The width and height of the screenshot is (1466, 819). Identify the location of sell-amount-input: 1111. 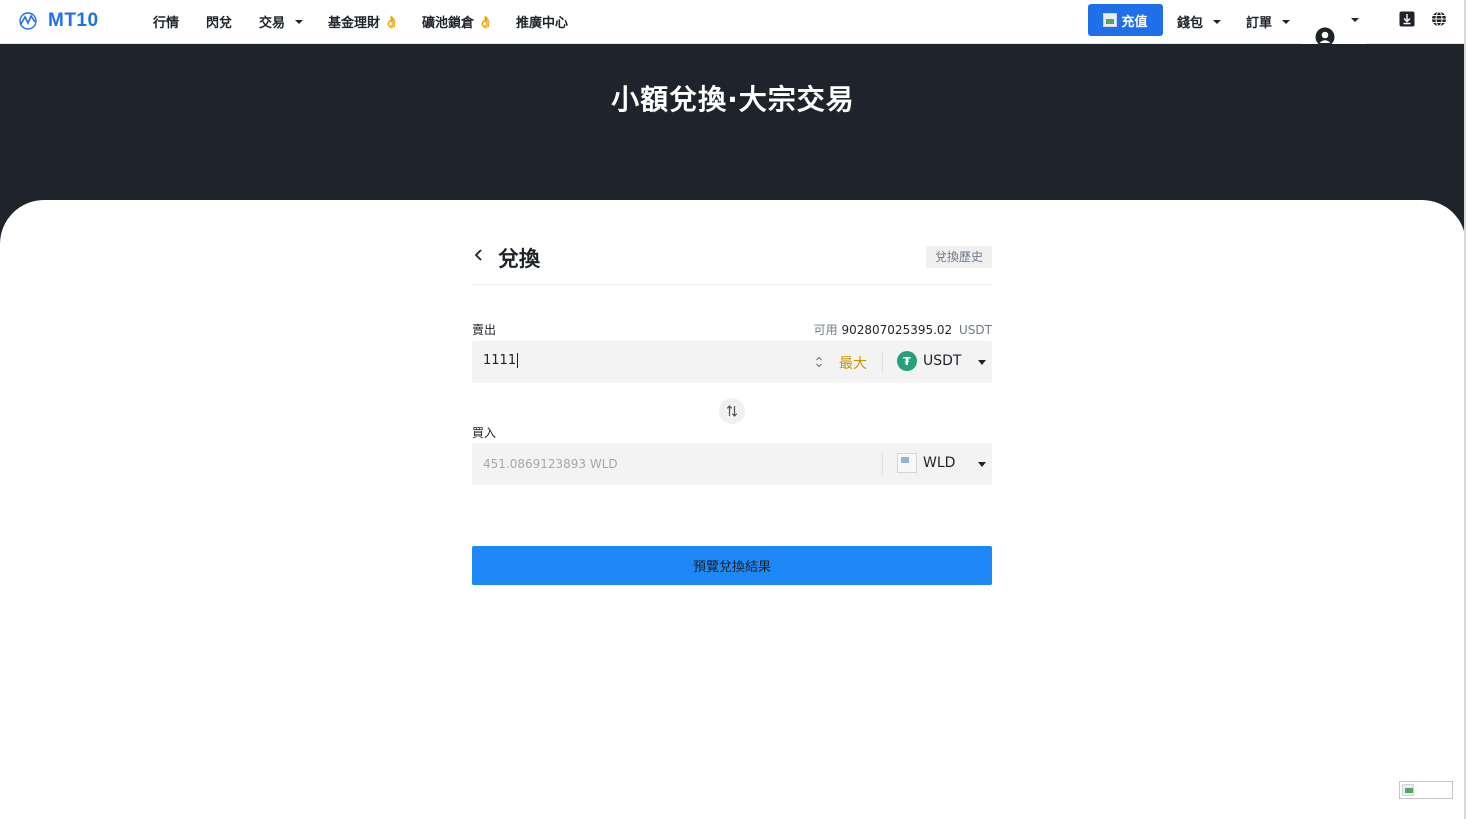
(501, 360).